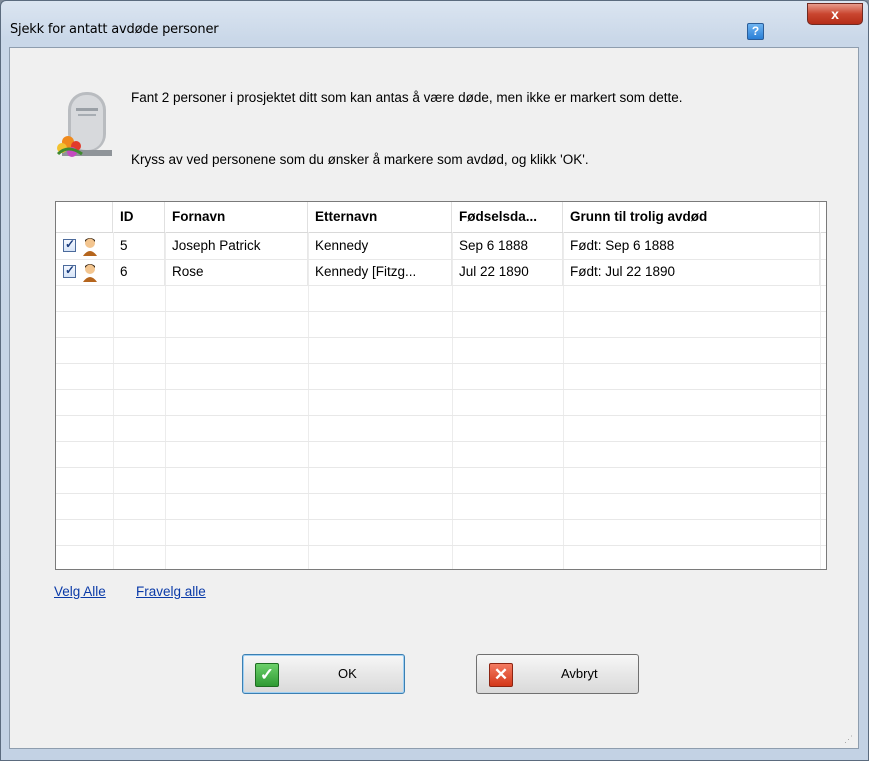  What do you see at coordinates (380, 246) in the screenshot?
I see `cell-etternavn: Kennedy` at bounding box center [380, 246].